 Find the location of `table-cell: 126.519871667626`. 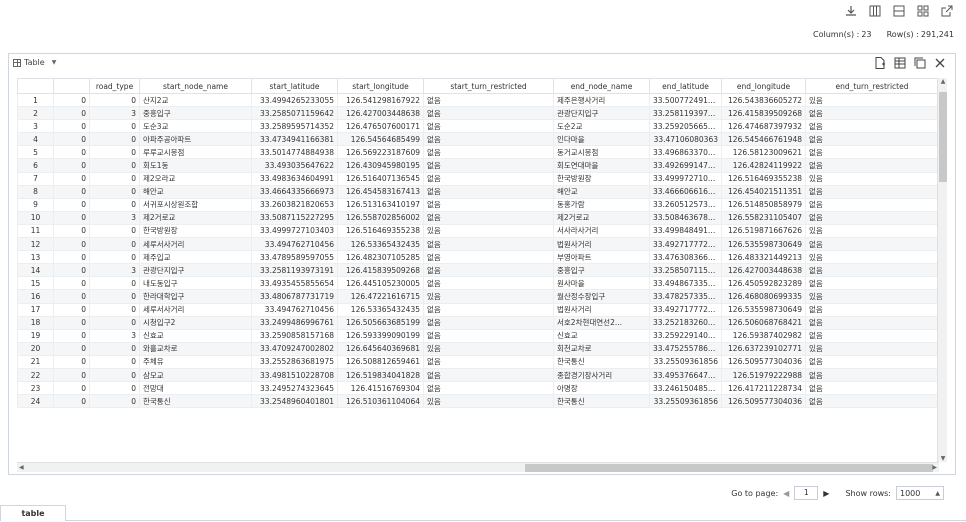

table-cell: 126.519871667626 is located at coordinates (763, 231).